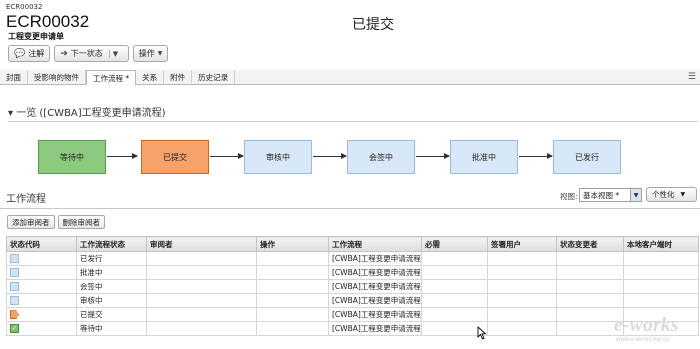 The width and height of the screenshot is (700, 349). Describe the element at coordinates (278, 157) in the screenshot. I see `flow-step: 审核中` at that location.